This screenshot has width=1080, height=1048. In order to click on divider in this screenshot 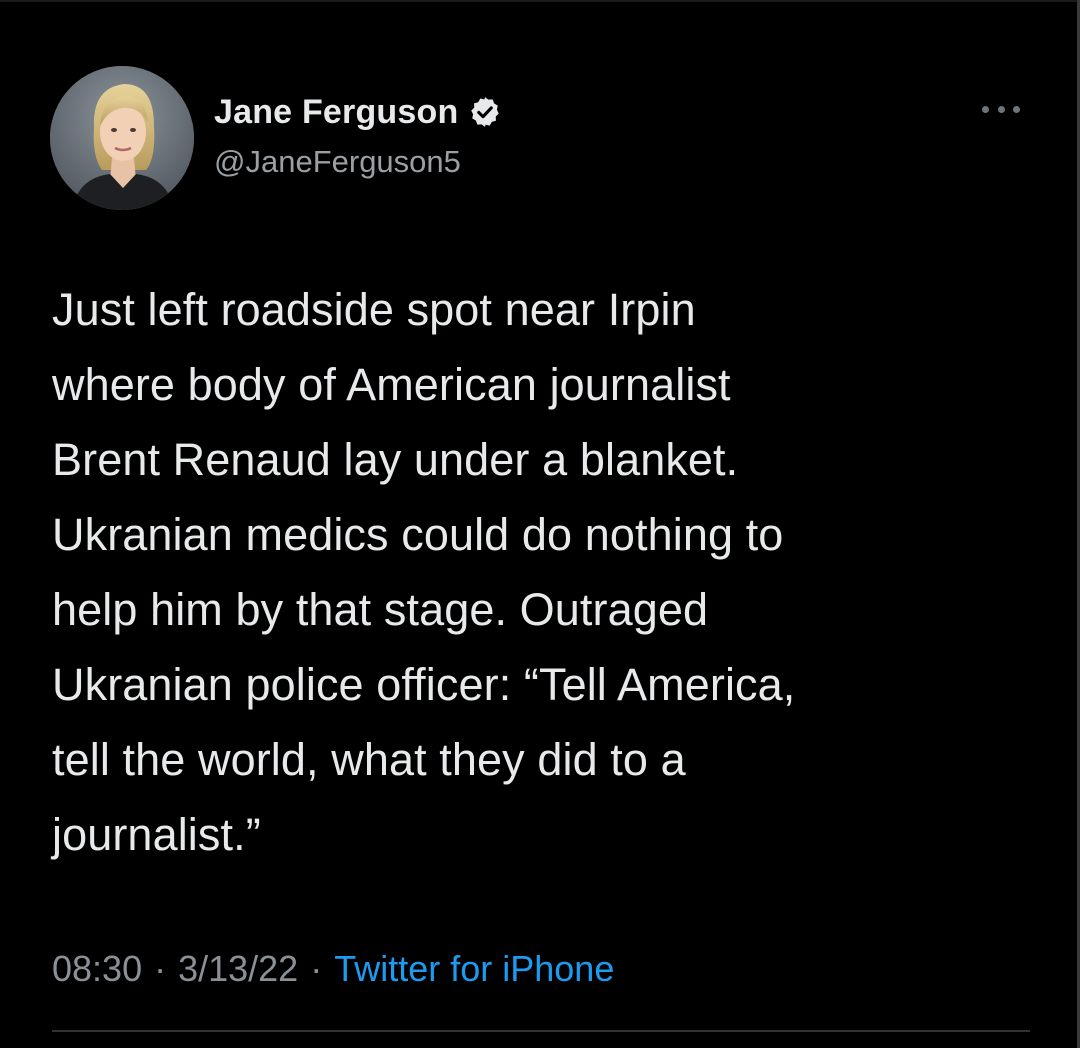, I will do `click(541, 1031)`.